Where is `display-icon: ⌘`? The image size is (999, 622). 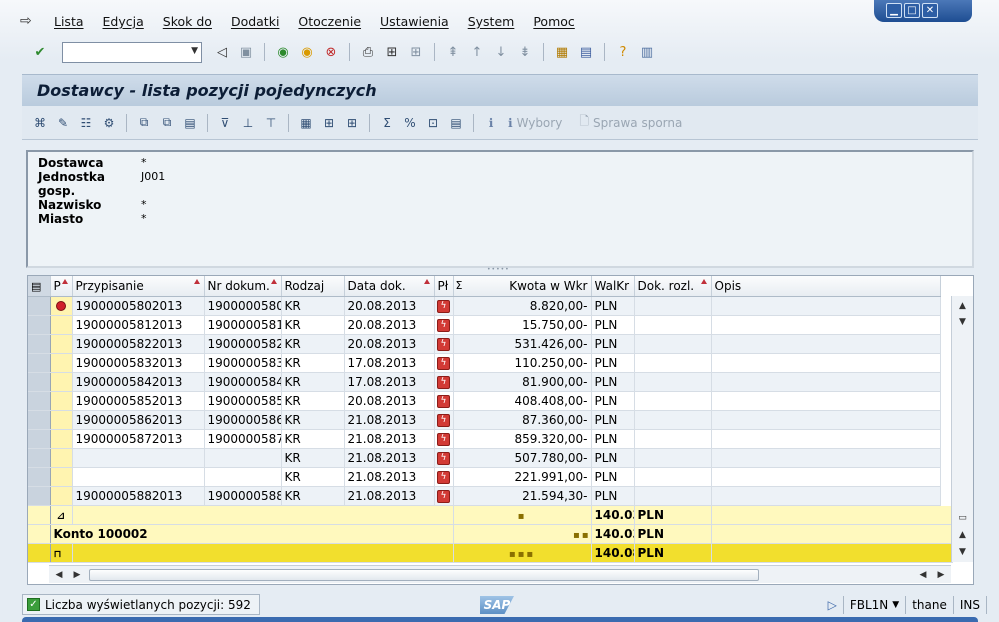 display-icon: ⌘ is located at coordinates (40, 123).